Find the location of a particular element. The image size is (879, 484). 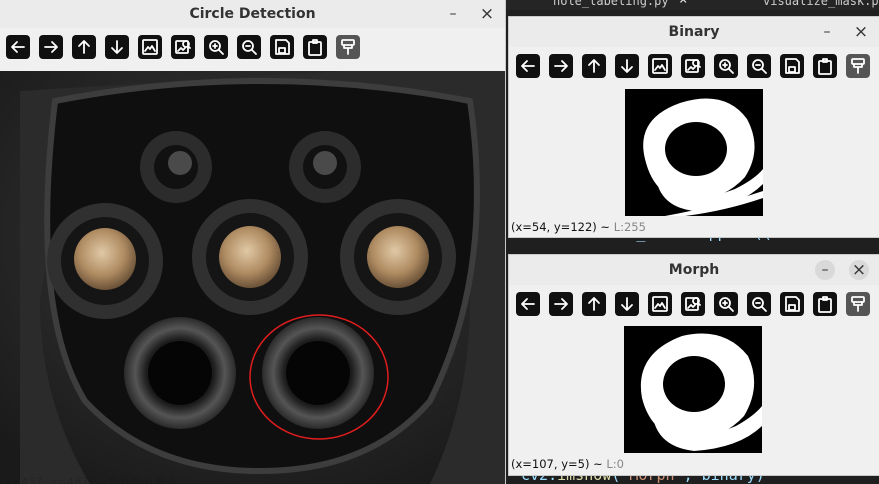

status-bar: (x=54, y=122) ~ L:255 is located at coordinates (578, 227).